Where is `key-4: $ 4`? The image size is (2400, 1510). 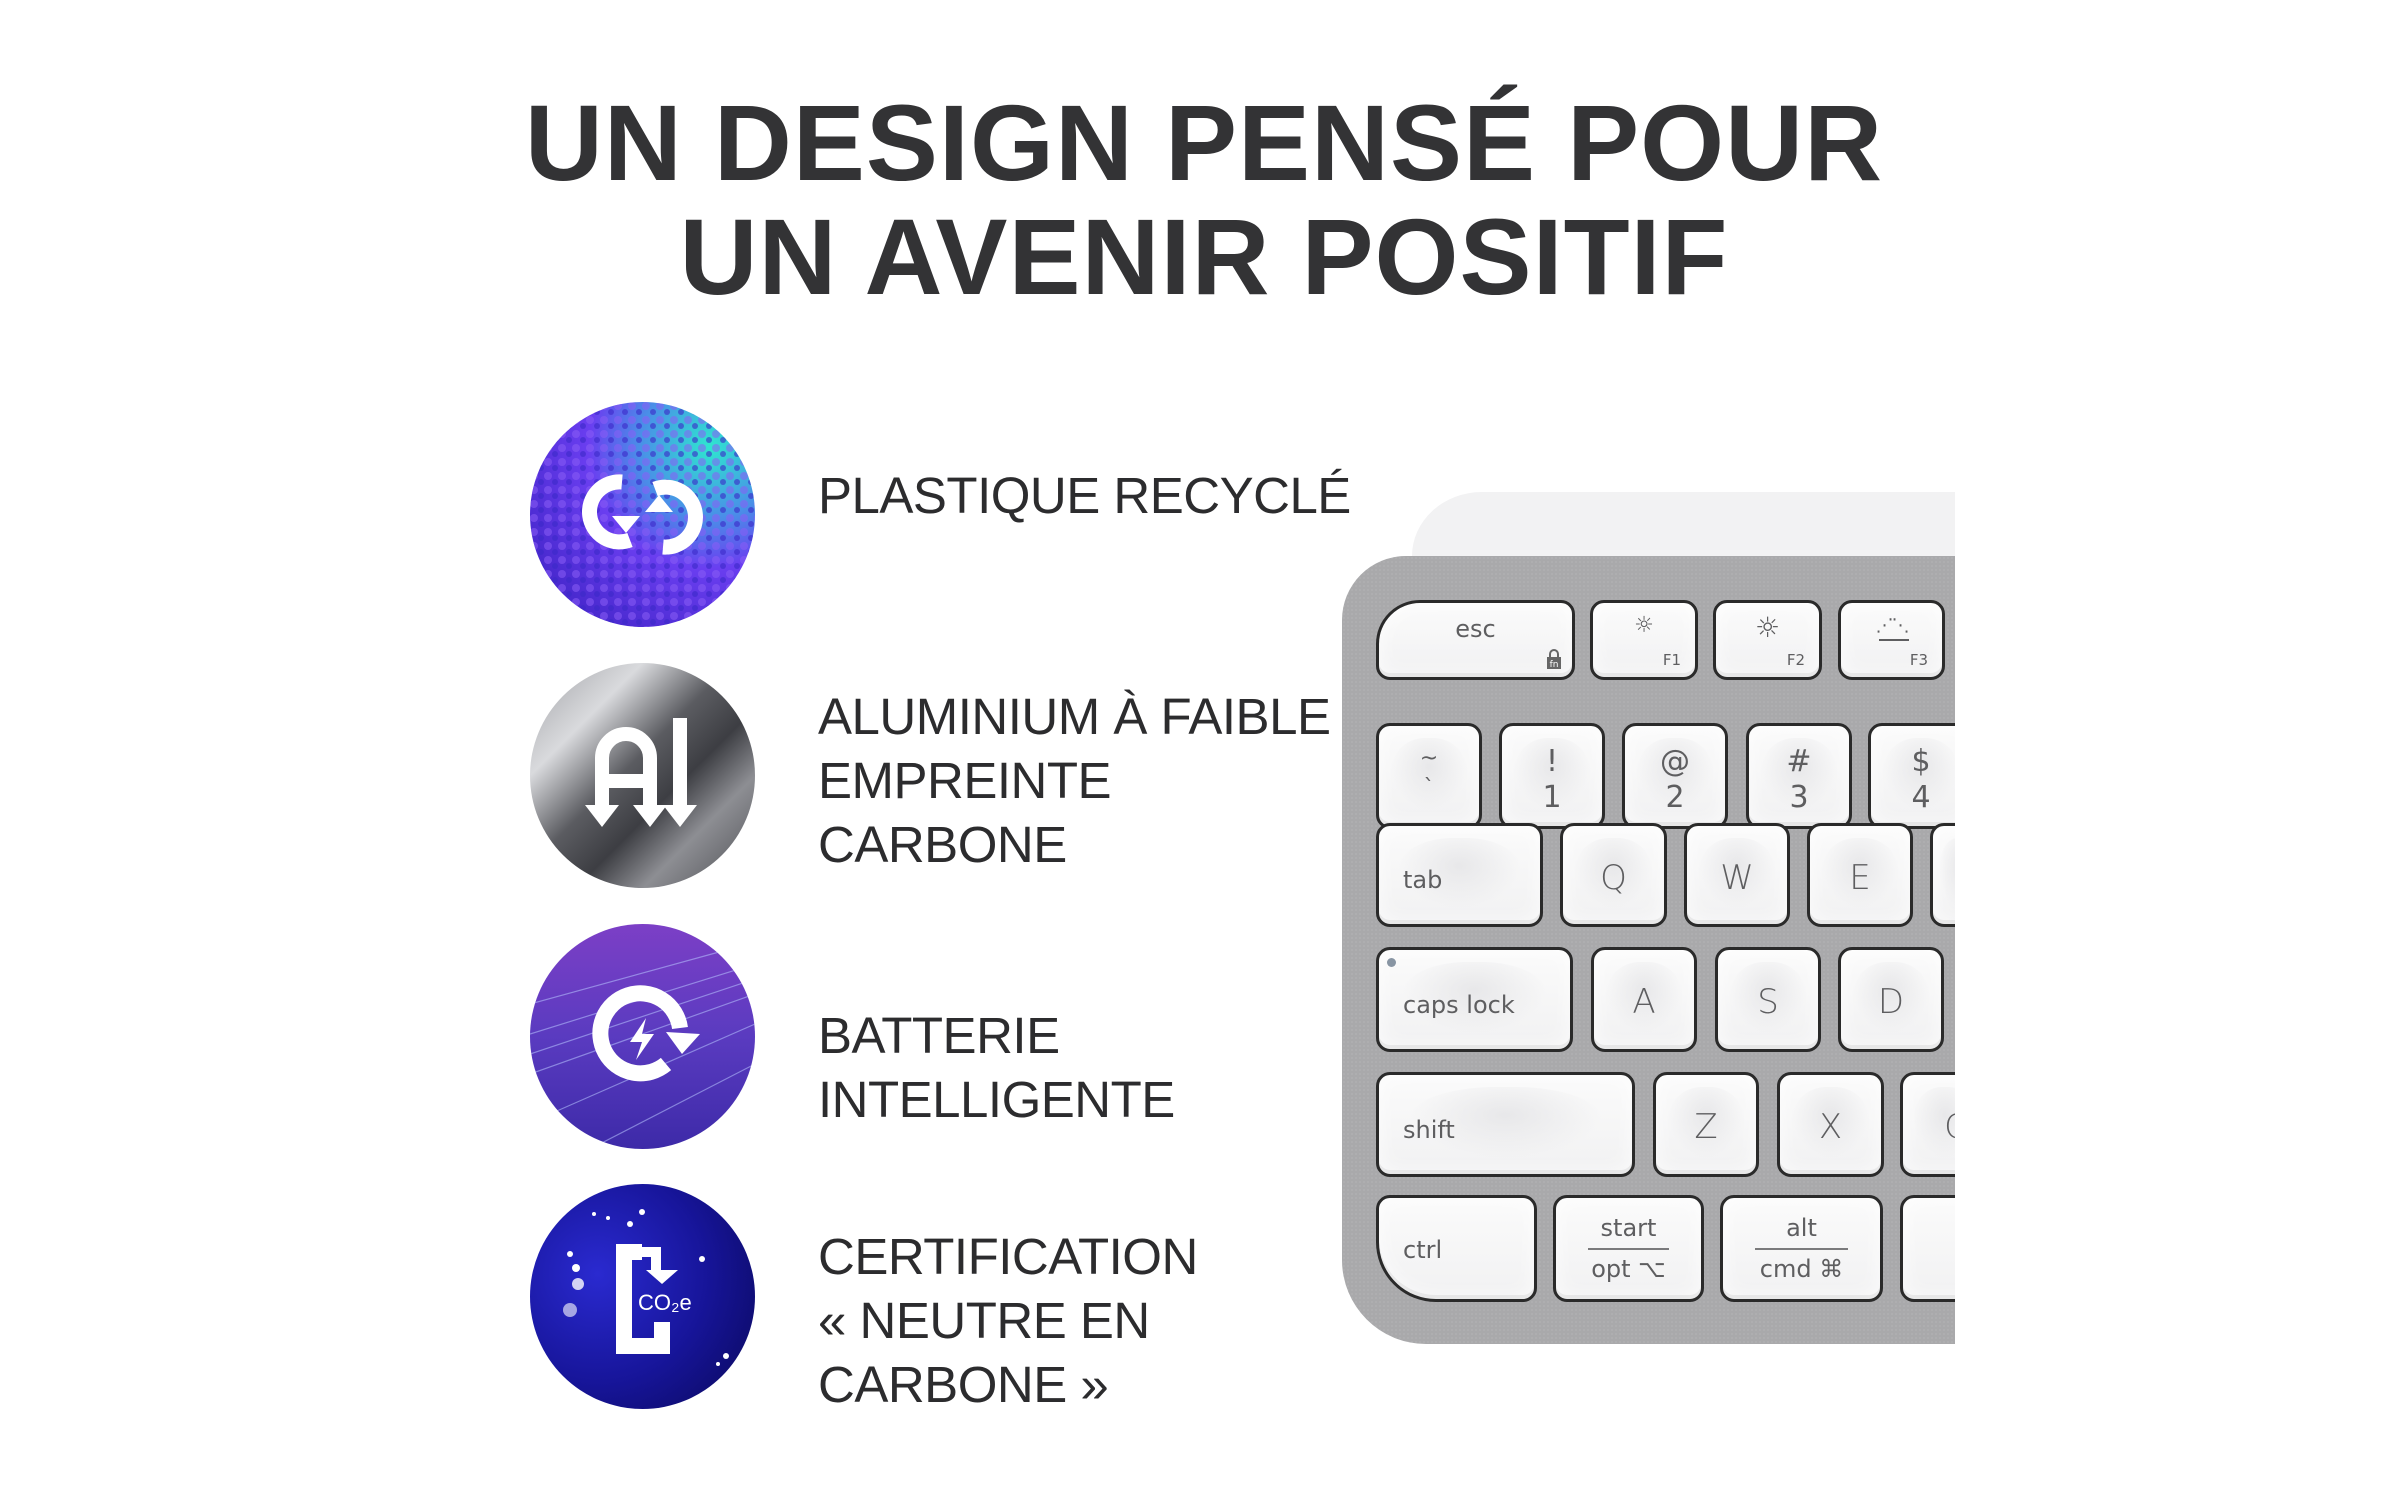
key-4: $ 4 is located at coordinates (1911, 776).